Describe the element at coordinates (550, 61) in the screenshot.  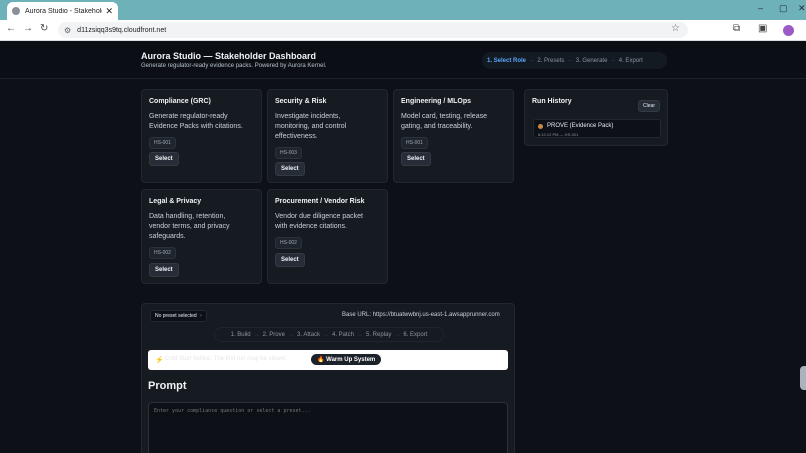
I see `wizard-step: 2. Presets` at that location.